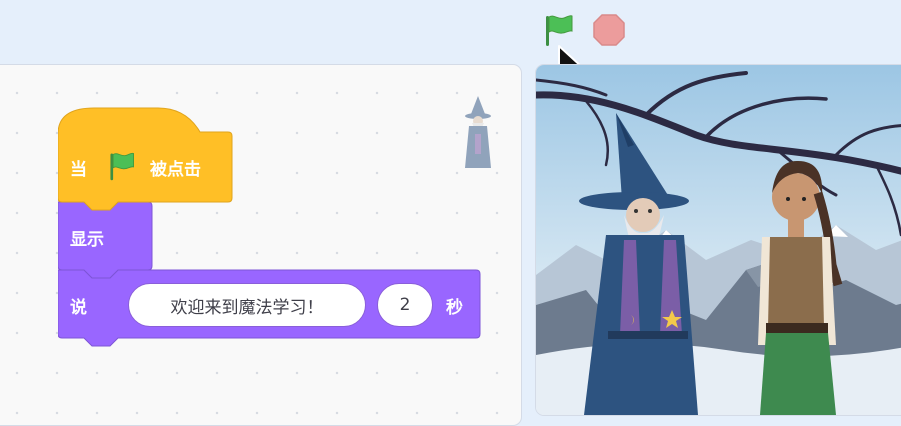 The height and width of the screenshot is (426, 901). Describe the element at coordinates (454, 308) in the screenshot. I see `say-block-unit: 秒` at that location.